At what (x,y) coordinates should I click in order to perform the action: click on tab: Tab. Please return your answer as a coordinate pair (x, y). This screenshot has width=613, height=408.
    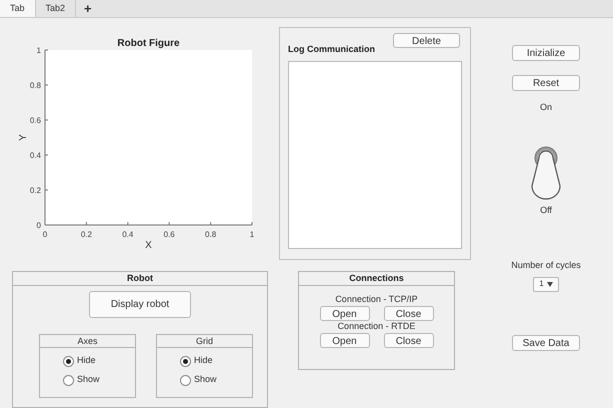
    Looking at the image, I should click on (18, 8).